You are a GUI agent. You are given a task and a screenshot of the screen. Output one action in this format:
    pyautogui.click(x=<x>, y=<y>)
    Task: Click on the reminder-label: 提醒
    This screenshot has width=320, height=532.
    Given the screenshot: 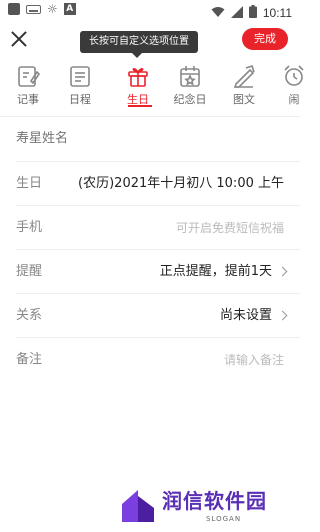 What is the action you would take?
    pyautogui.click(x=29, y=271)
    